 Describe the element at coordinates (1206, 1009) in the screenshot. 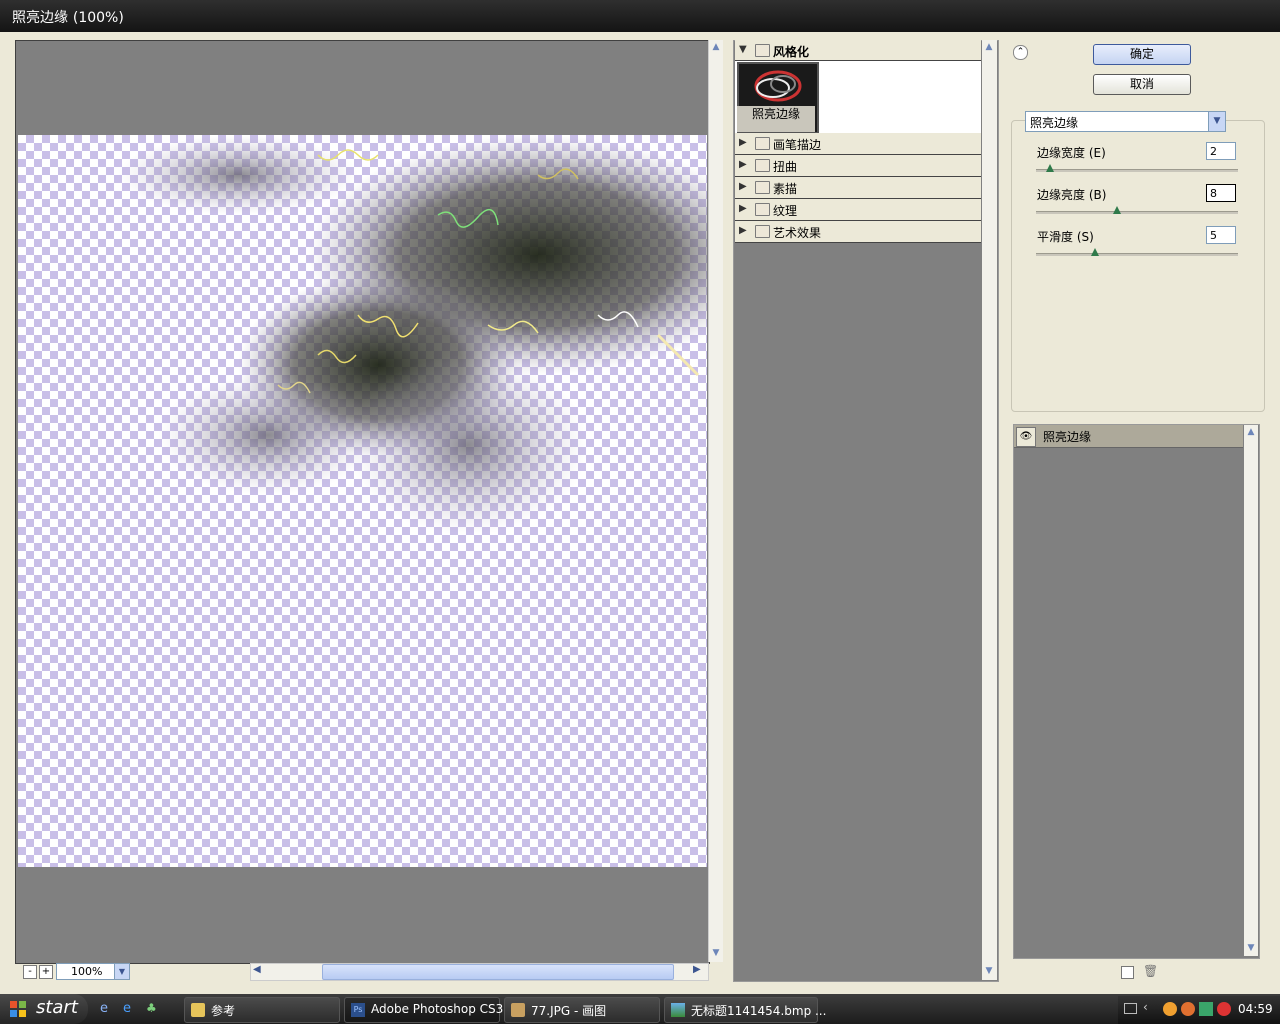

I see `antivirus-icon` at that location.